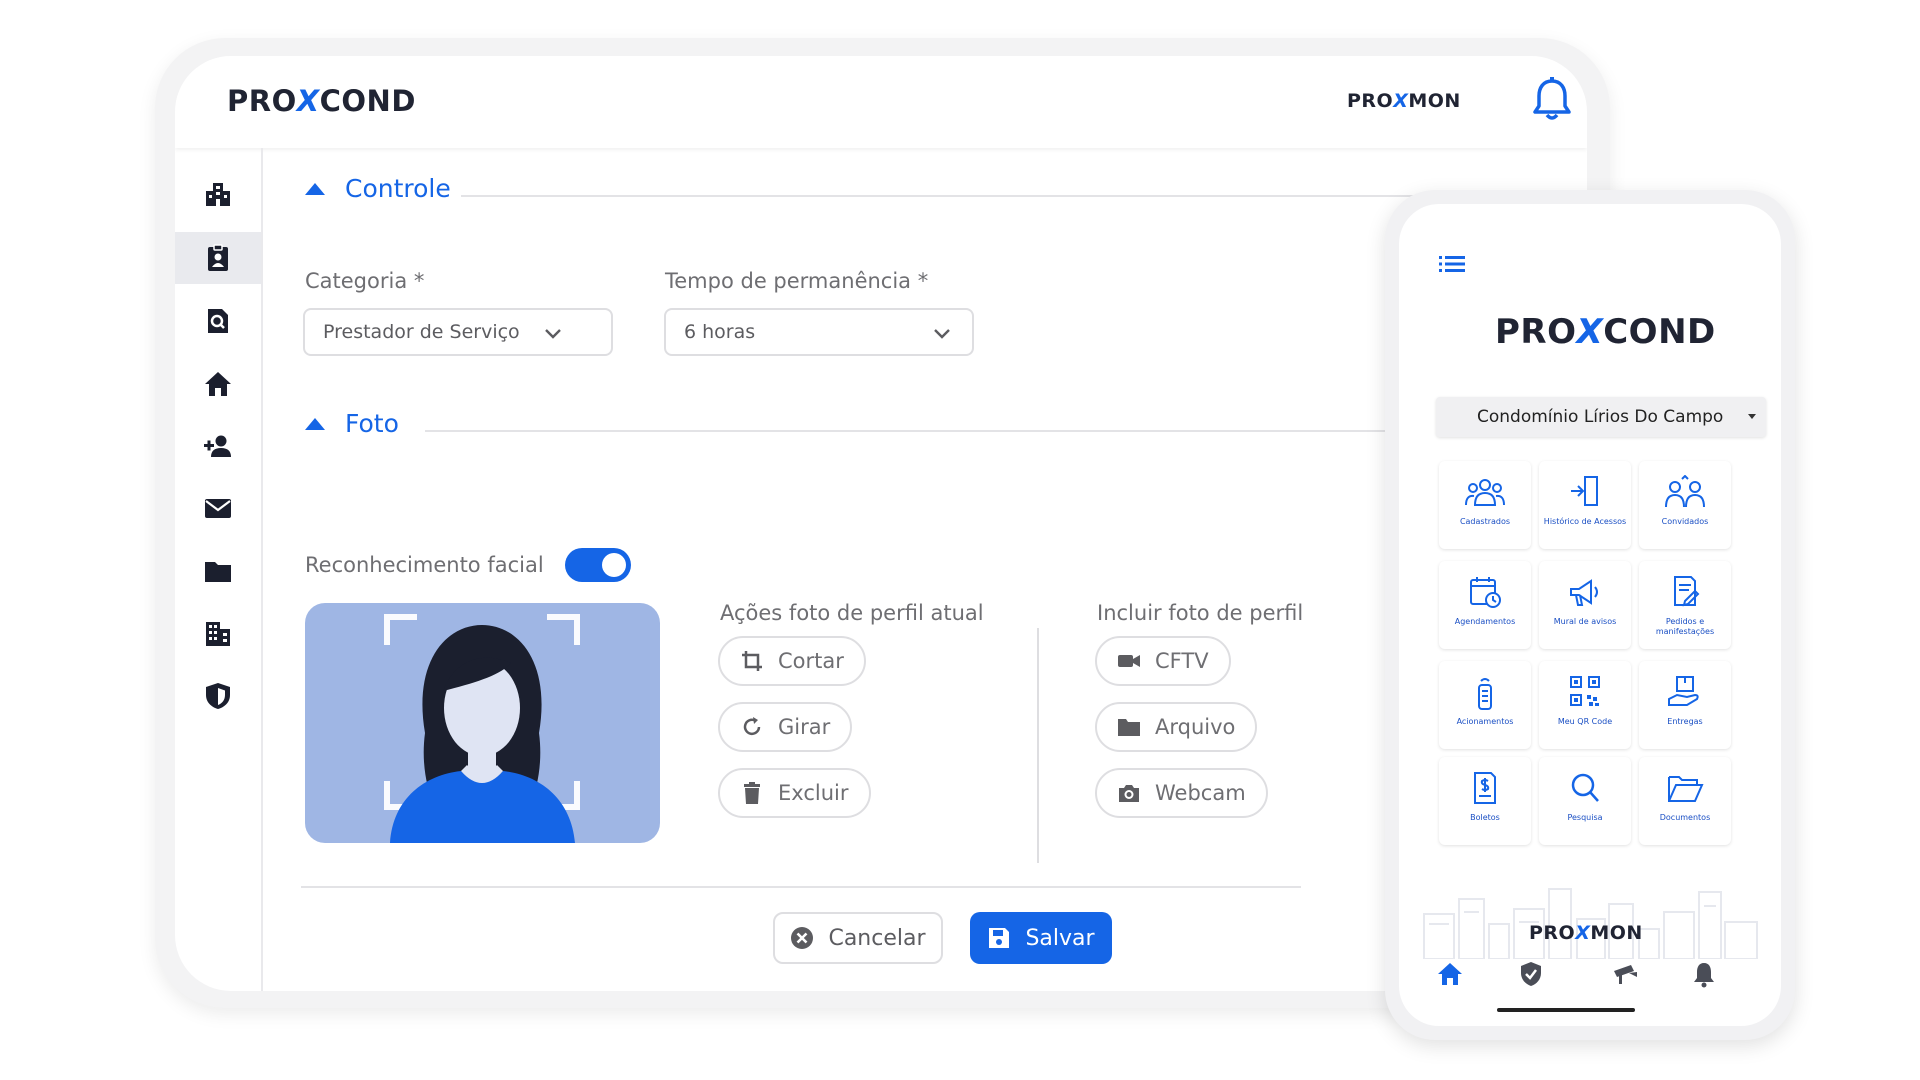  I want to click on sidebar-item-badge, so click(218, 258).